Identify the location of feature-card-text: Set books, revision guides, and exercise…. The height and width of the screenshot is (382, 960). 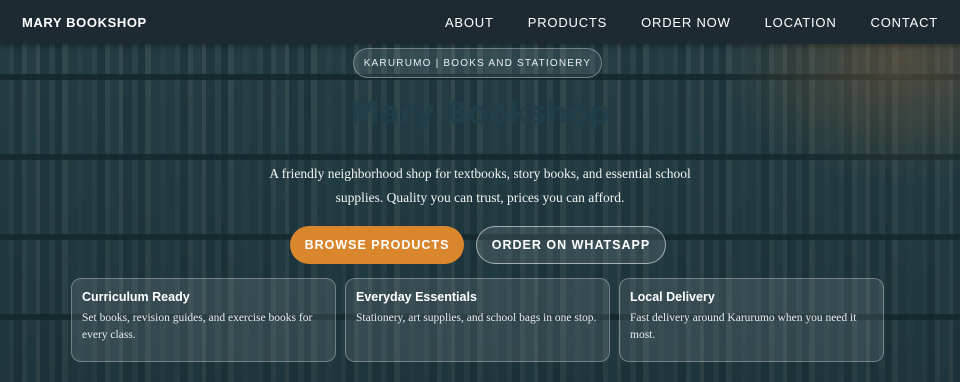
(197, 326).